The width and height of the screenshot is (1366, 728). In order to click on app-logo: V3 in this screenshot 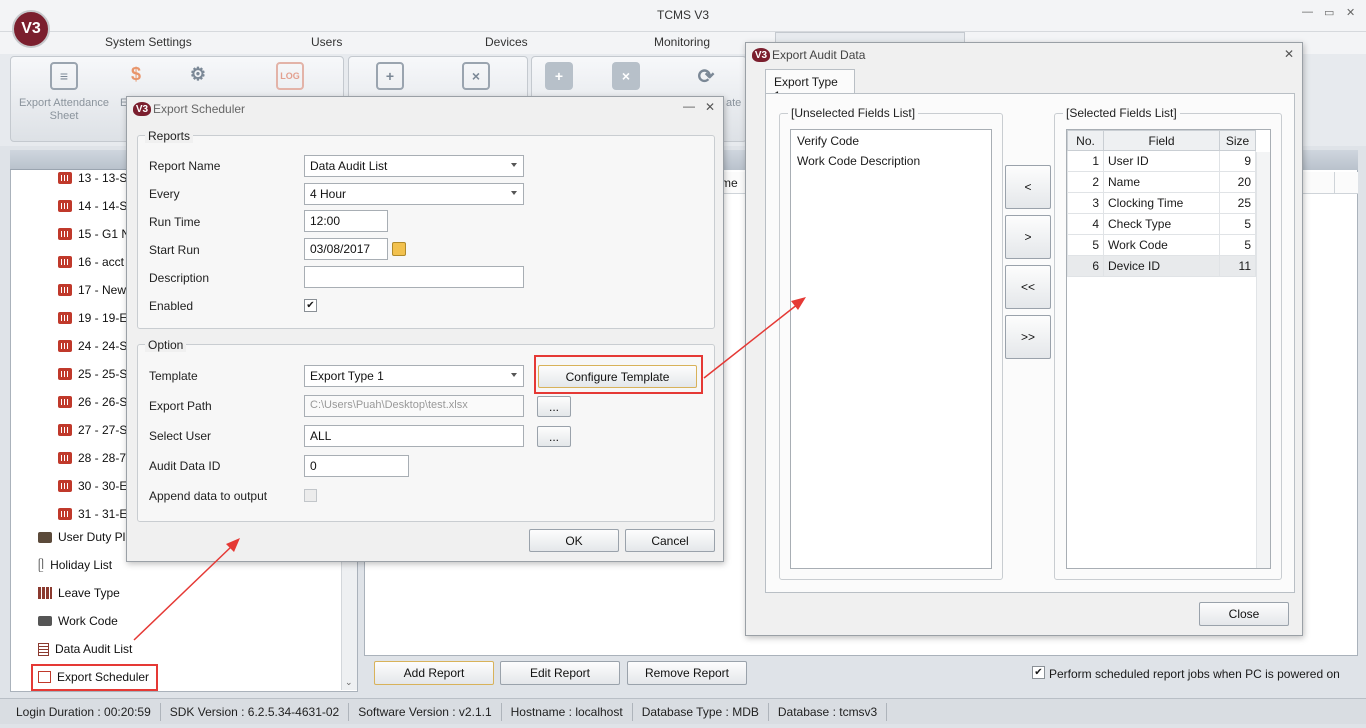, I will do `click(31, 29)`.